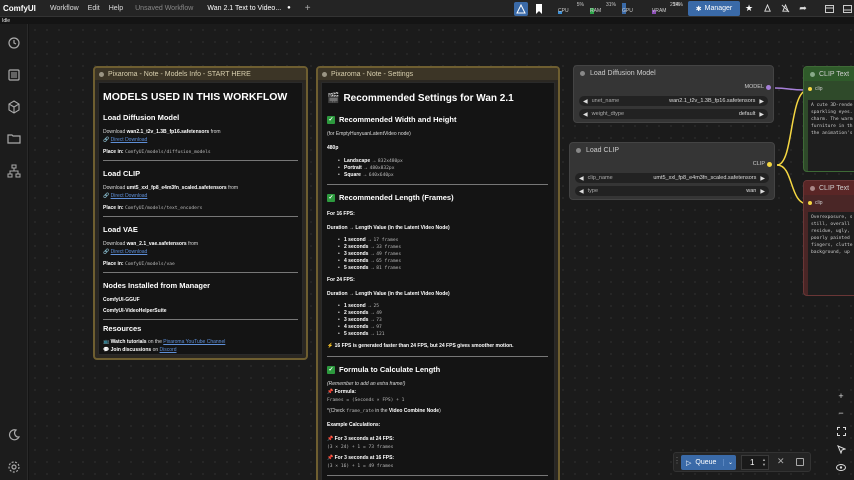 This screenshot has height=480, width=854. What do you see at coordinates (94, 8) in the screenshot?
I see `menu-edit: Edit` at bounding box center [94, 8].